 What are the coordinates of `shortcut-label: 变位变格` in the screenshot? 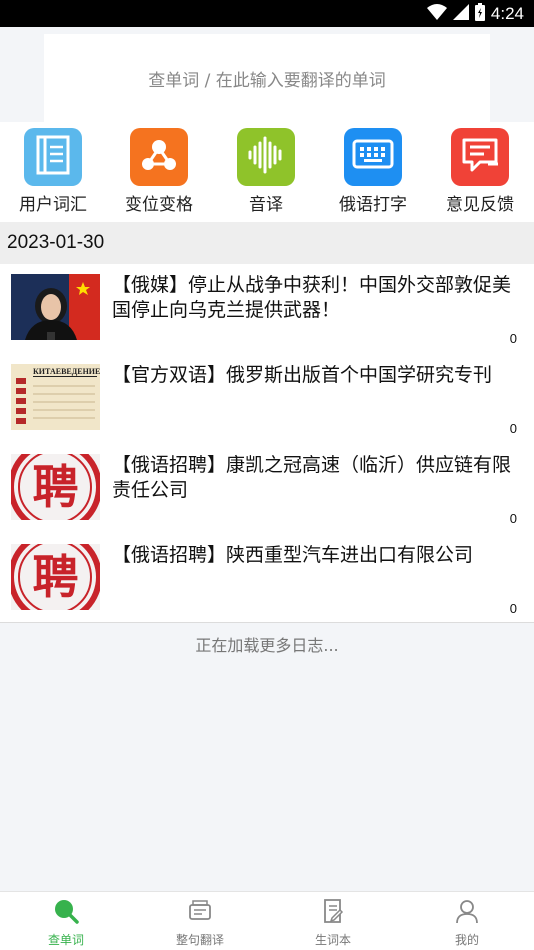 It's located at (159, 205).